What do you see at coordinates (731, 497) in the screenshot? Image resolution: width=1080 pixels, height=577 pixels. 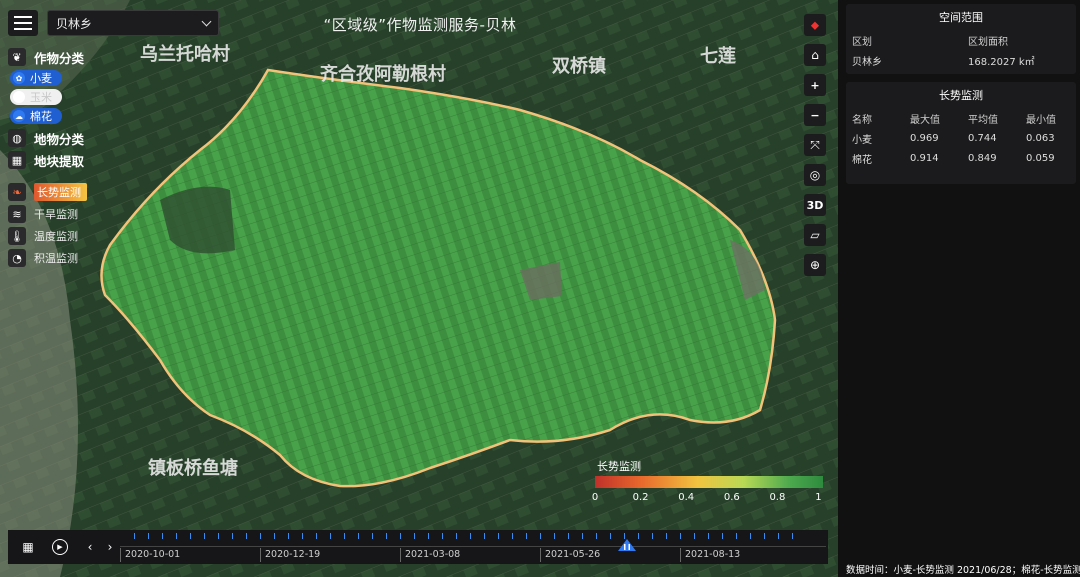 I see `legend-tick: 0.6` at bounding box center [731, 497].